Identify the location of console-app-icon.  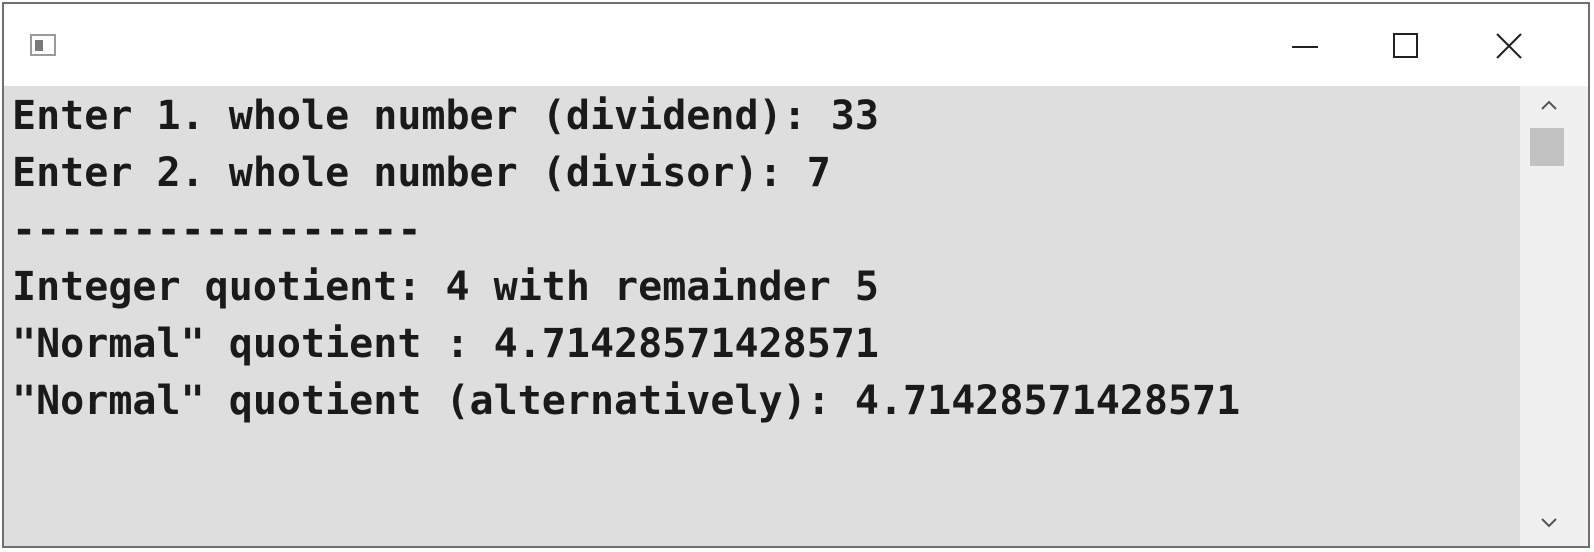
(43, 45).